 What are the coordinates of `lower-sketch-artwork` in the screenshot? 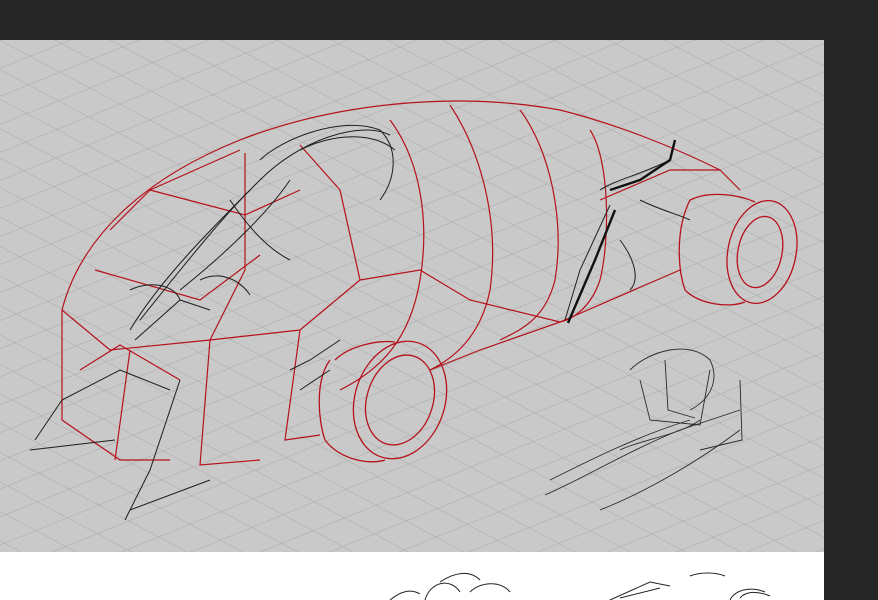 It's located at (580, 586).